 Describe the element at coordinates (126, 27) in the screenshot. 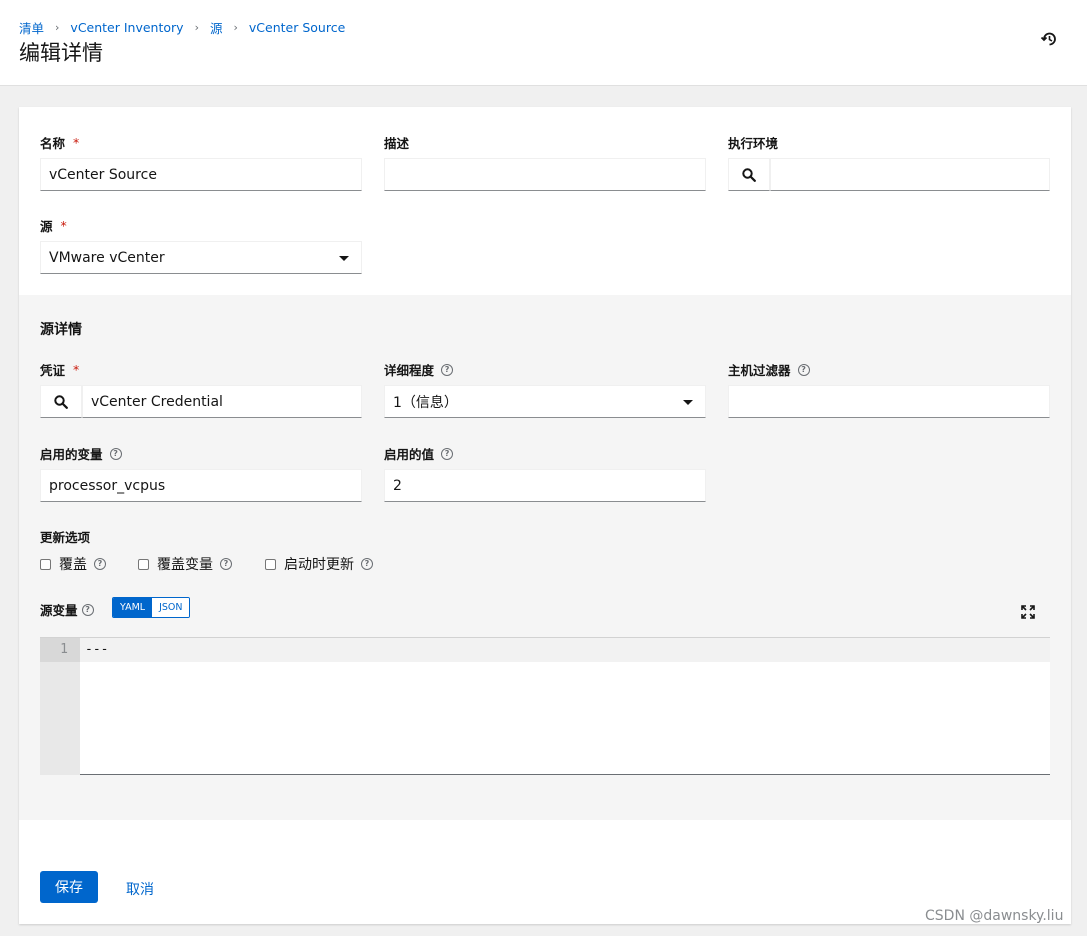

I see `breadcrumb-inventory: vCenter Inventory` at that location.